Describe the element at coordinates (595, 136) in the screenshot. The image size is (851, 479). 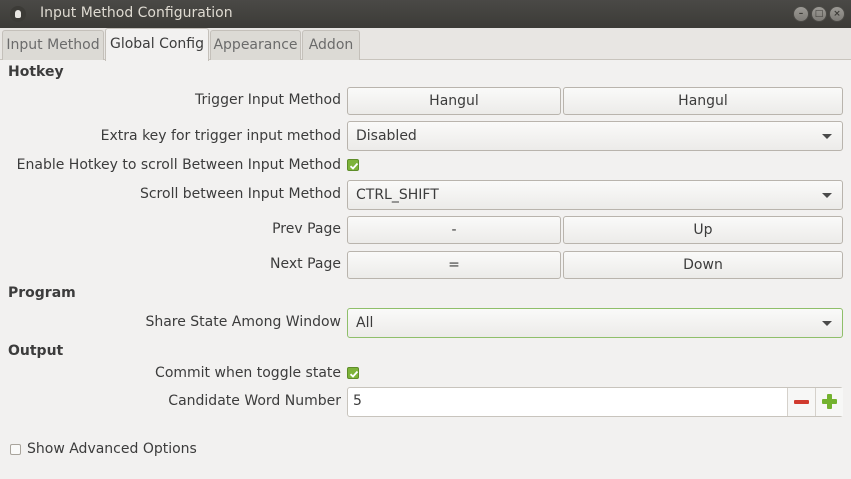
I see `extra-key-combo: Disabled` at that location.